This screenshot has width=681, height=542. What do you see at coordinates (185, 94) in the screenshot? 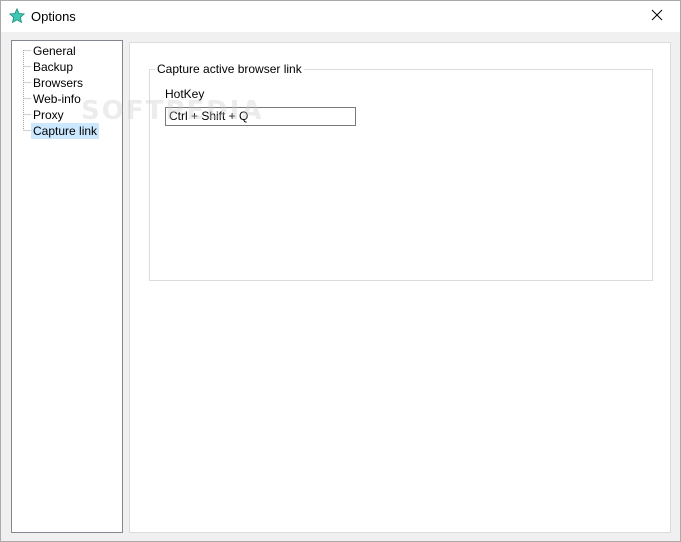
I see `hotkey-label: HotKey` at bounding box center [185, 94].